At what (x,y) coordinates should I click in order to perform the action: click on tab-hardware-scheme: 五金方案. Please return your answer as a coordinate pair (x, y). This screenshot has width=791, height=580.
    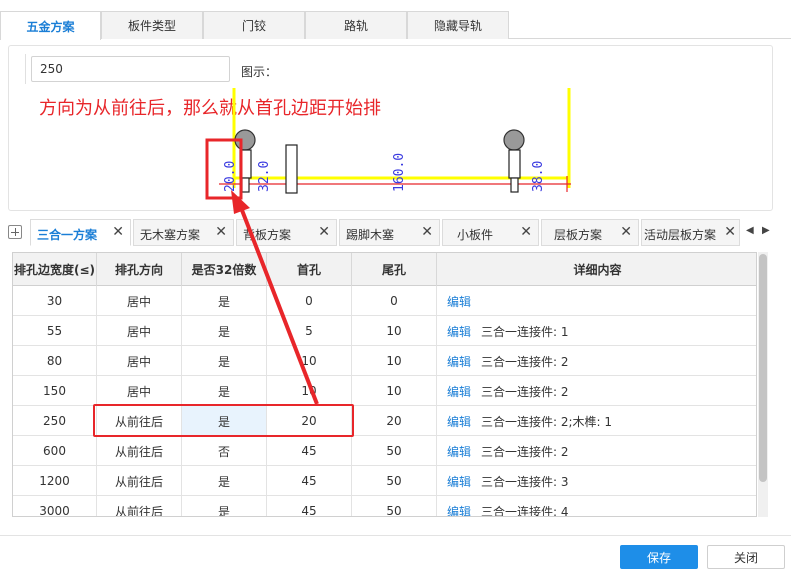
    Looking at the image, I should click on (50, 25).